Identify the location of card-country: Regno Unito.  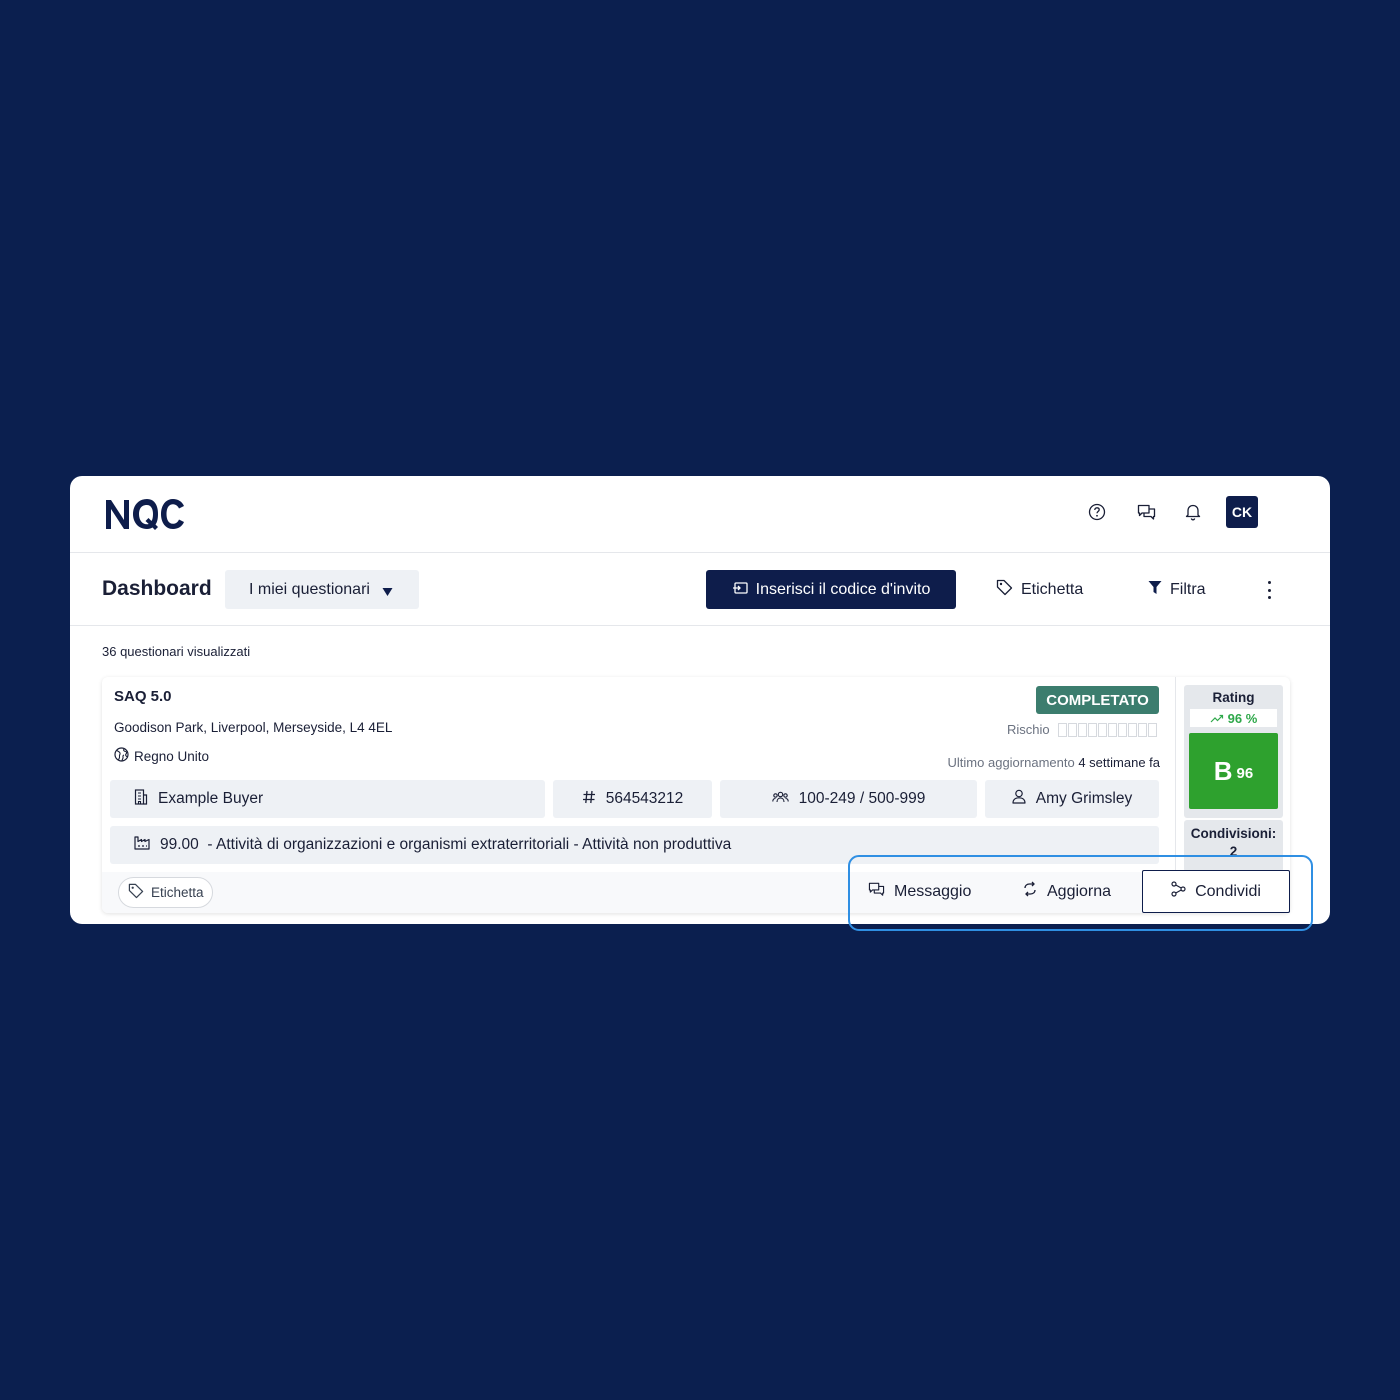
(161, 756).